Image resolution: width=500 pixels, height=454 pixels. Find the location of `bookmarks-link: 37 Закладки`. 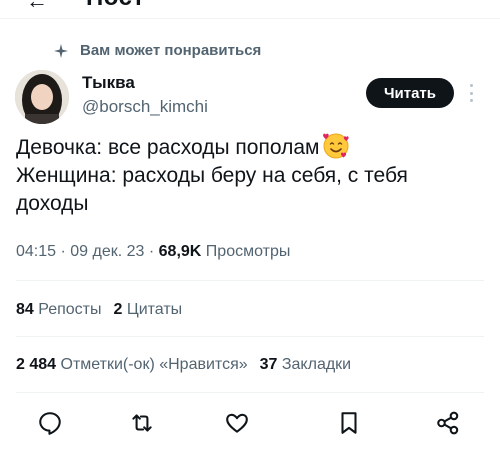

bookmarks-link: 37 Закладки is located at coordinates (306, 364).